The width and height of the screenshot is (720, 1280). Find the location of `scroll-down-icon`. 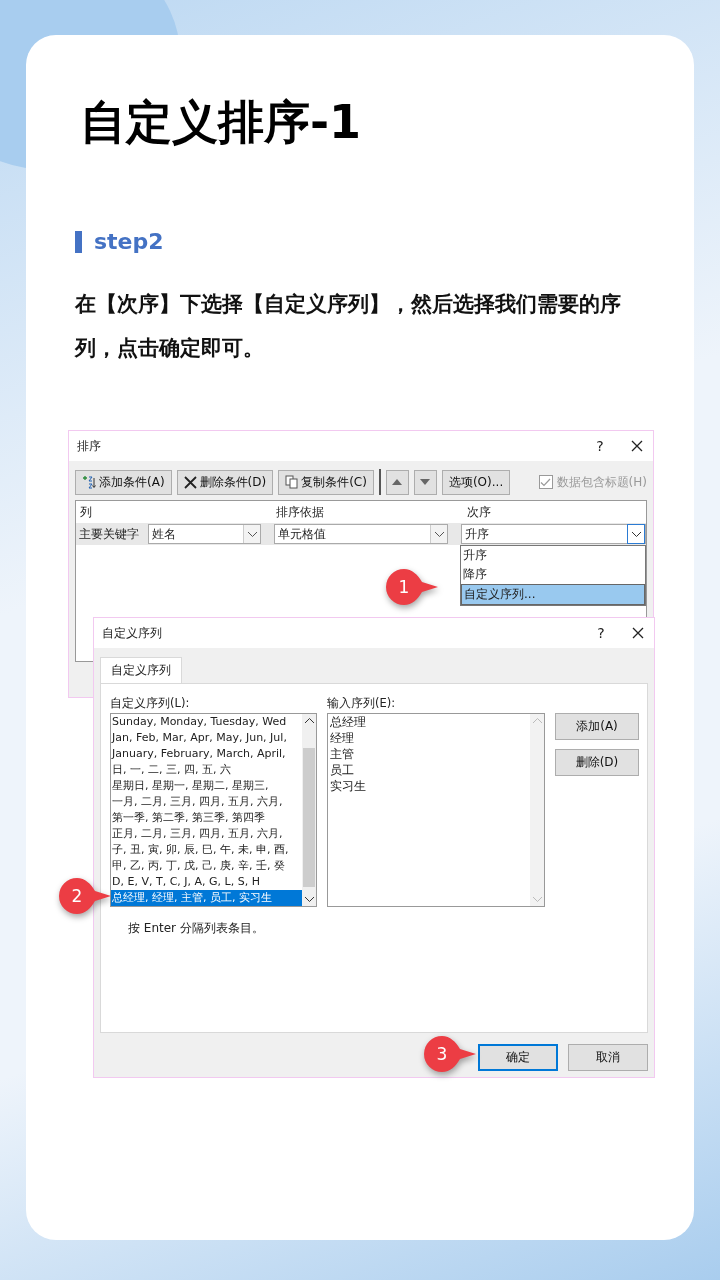

scroll-down-icon is located at coordinates (309, 899).